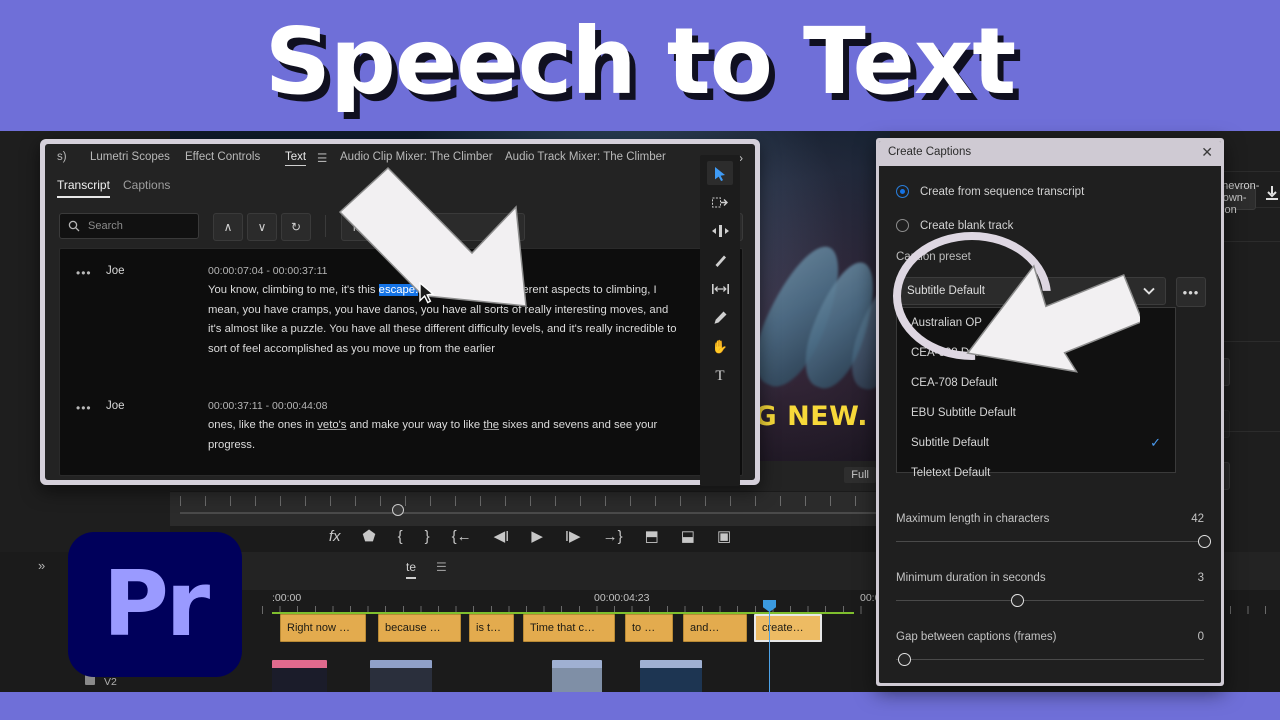 This screenshot has width=1280, height=720. Describe the element at coordinates (1238, 198) in the screenshot. I see `right-panel-dropdown: chevron-down-icon` at that location.